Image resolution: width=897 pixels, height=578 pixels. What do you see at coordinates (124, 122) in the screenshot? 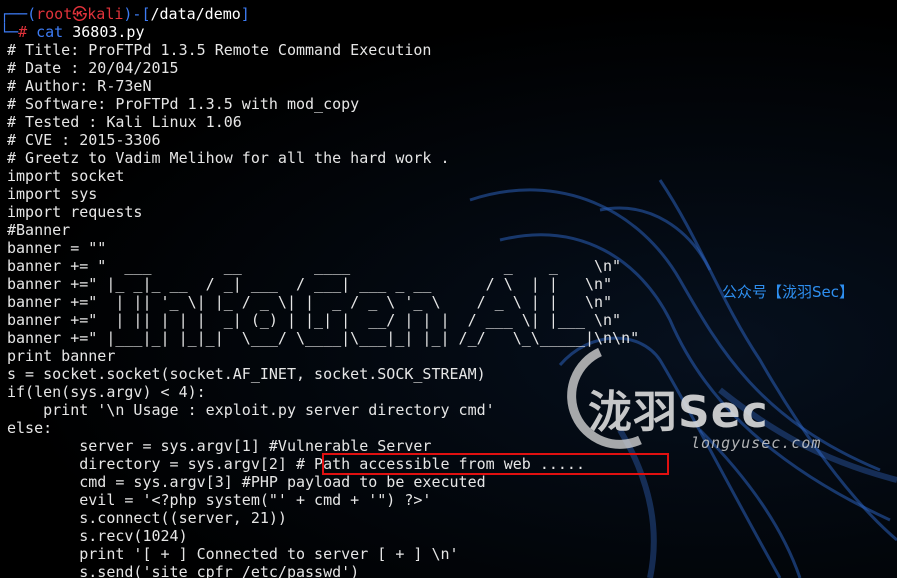
I see `code-line: # Tested : Kali Linux 1.06` at bounding box center [124, 122].